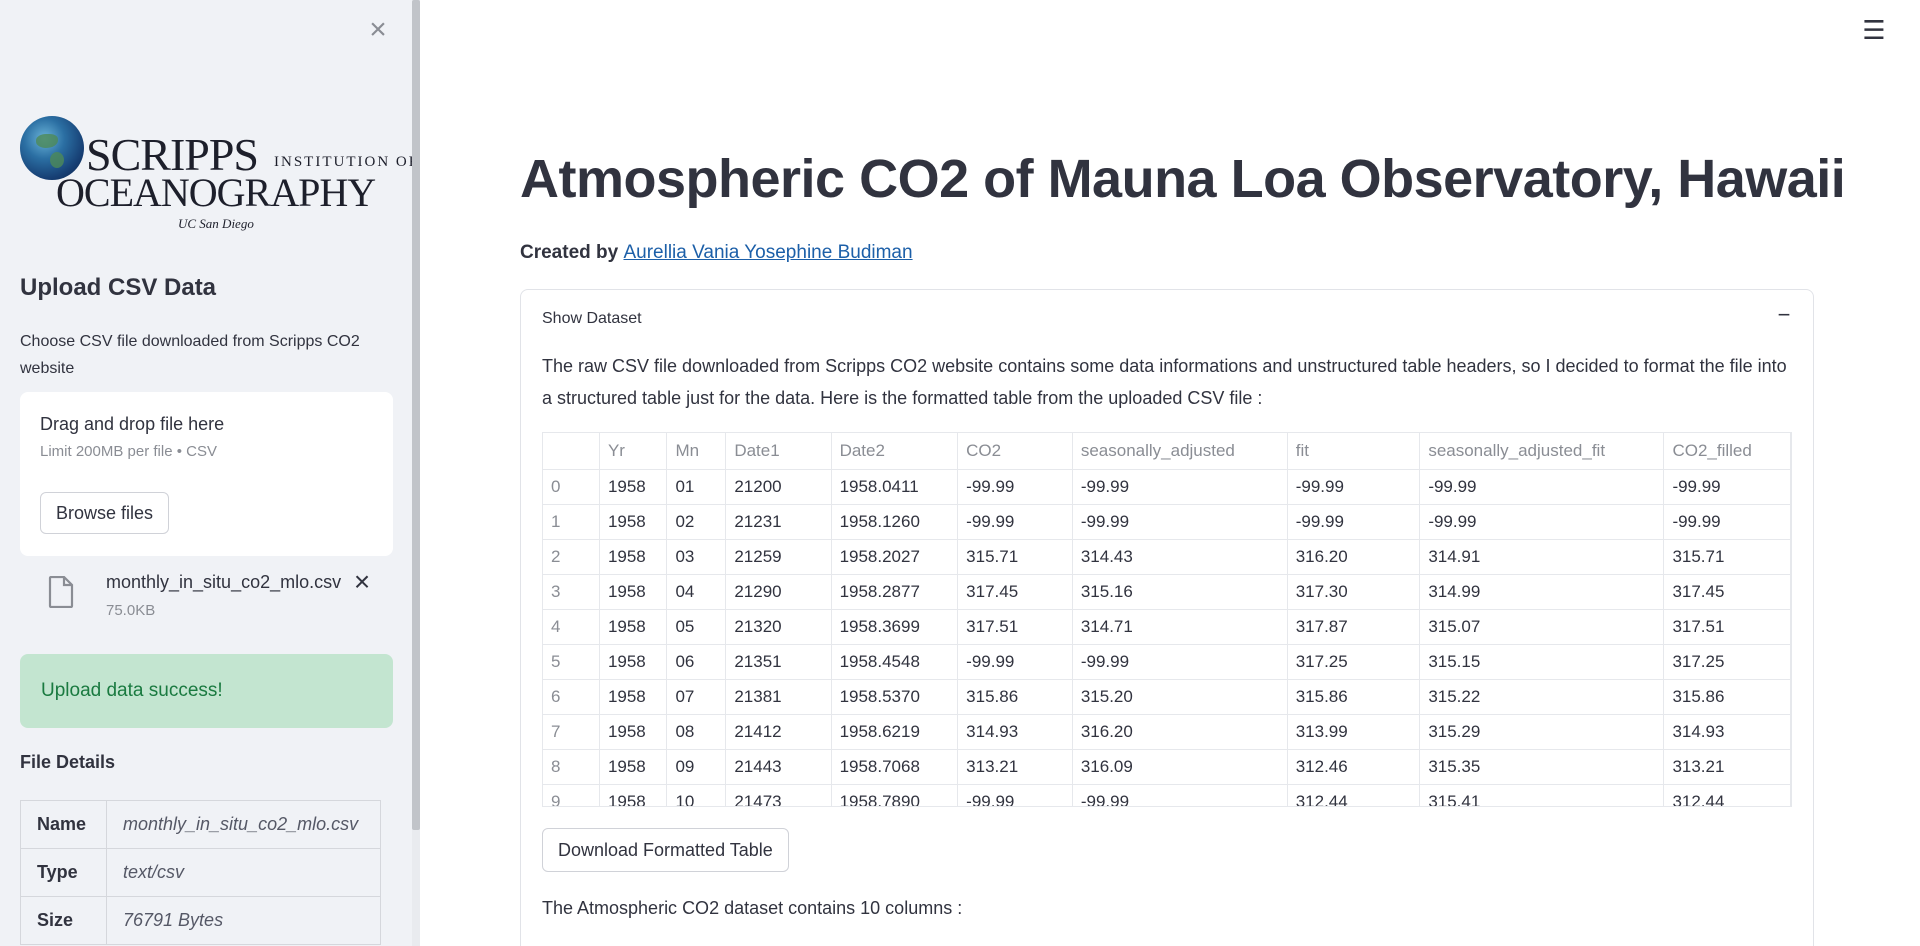 Image resolution: width=1920 pixels, height=946 pixels. Describe the element at coordinates (1180, 697) in the screenshot. I see `table-cell: 315.20` at that location.